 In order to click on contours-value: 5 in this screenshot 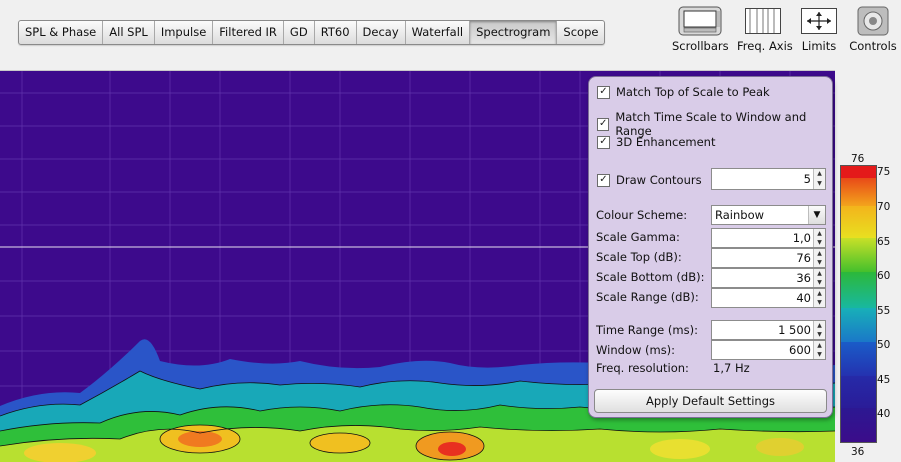, I will do `click(807, 179)`.